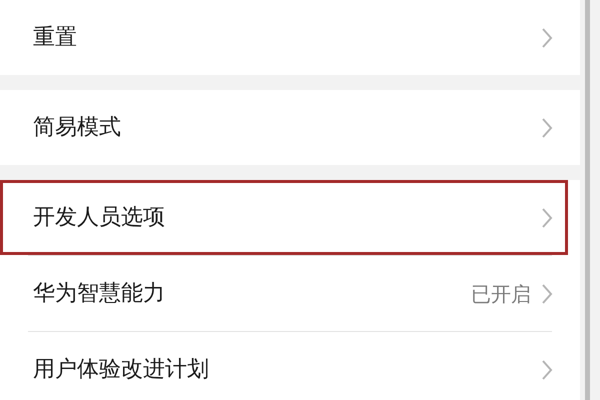 This screenshot has width=600, height=400. What do you see at coordinates (77, 128) in the screenshot?
I see `item-label: 简易模式` at bounding box center [77, 128].